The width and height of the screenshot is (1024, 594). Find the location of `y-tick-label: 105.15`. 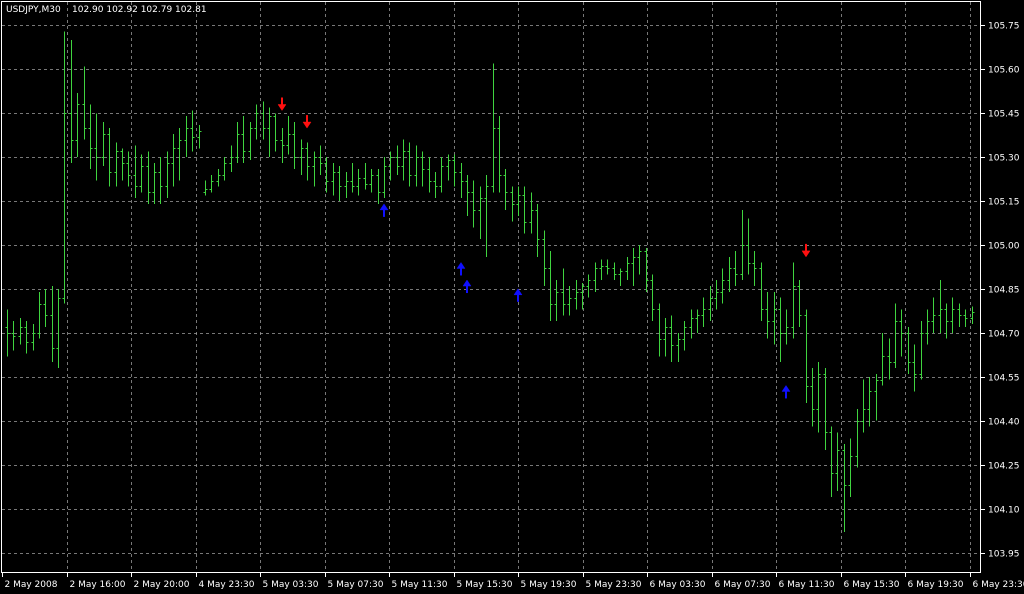

y-tick-label: 105.15 is located at coordinates (1004, 203).